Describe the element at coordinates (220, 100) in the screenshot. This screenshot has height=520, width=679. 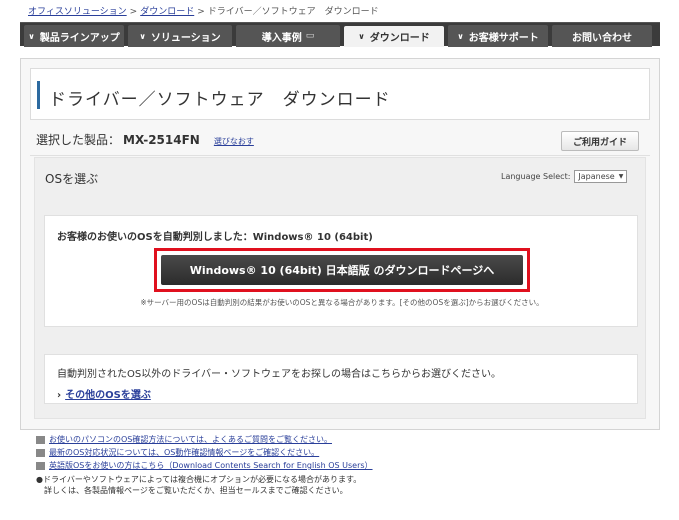
I see `page-title: ドライバー／ソフトウェア ダウンロード` at that location.